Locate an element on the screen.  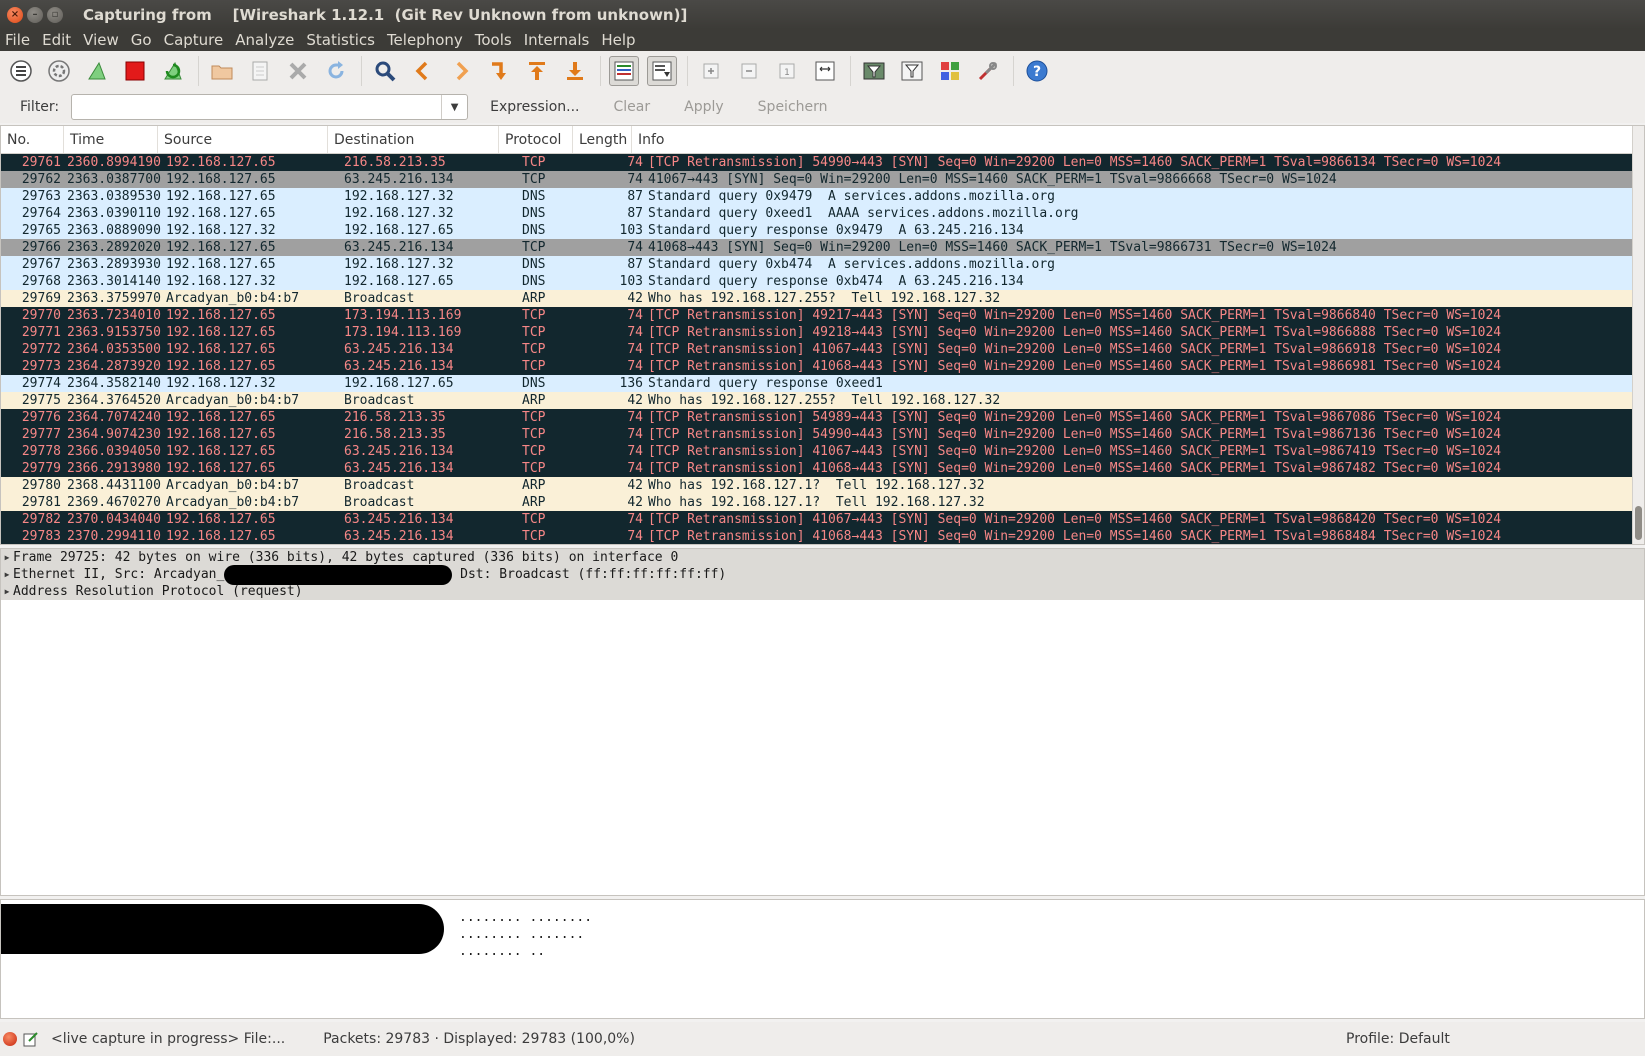
zoom-out-icon is located at coordinates (749, 71).